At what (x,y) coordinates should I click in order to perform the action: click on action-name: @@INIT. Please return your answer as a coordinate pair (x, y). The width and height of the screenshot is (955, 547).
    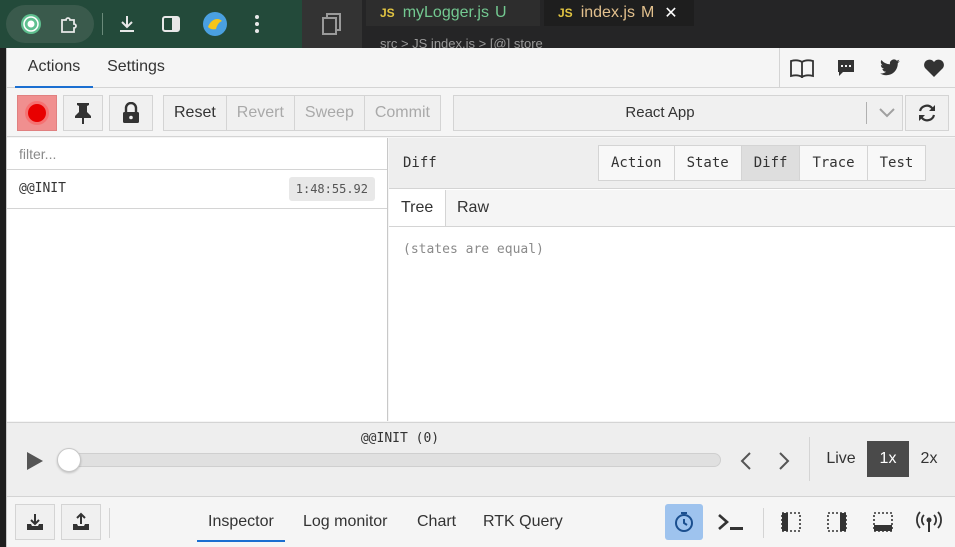
    Looking at the image, I should click on (42, 188).